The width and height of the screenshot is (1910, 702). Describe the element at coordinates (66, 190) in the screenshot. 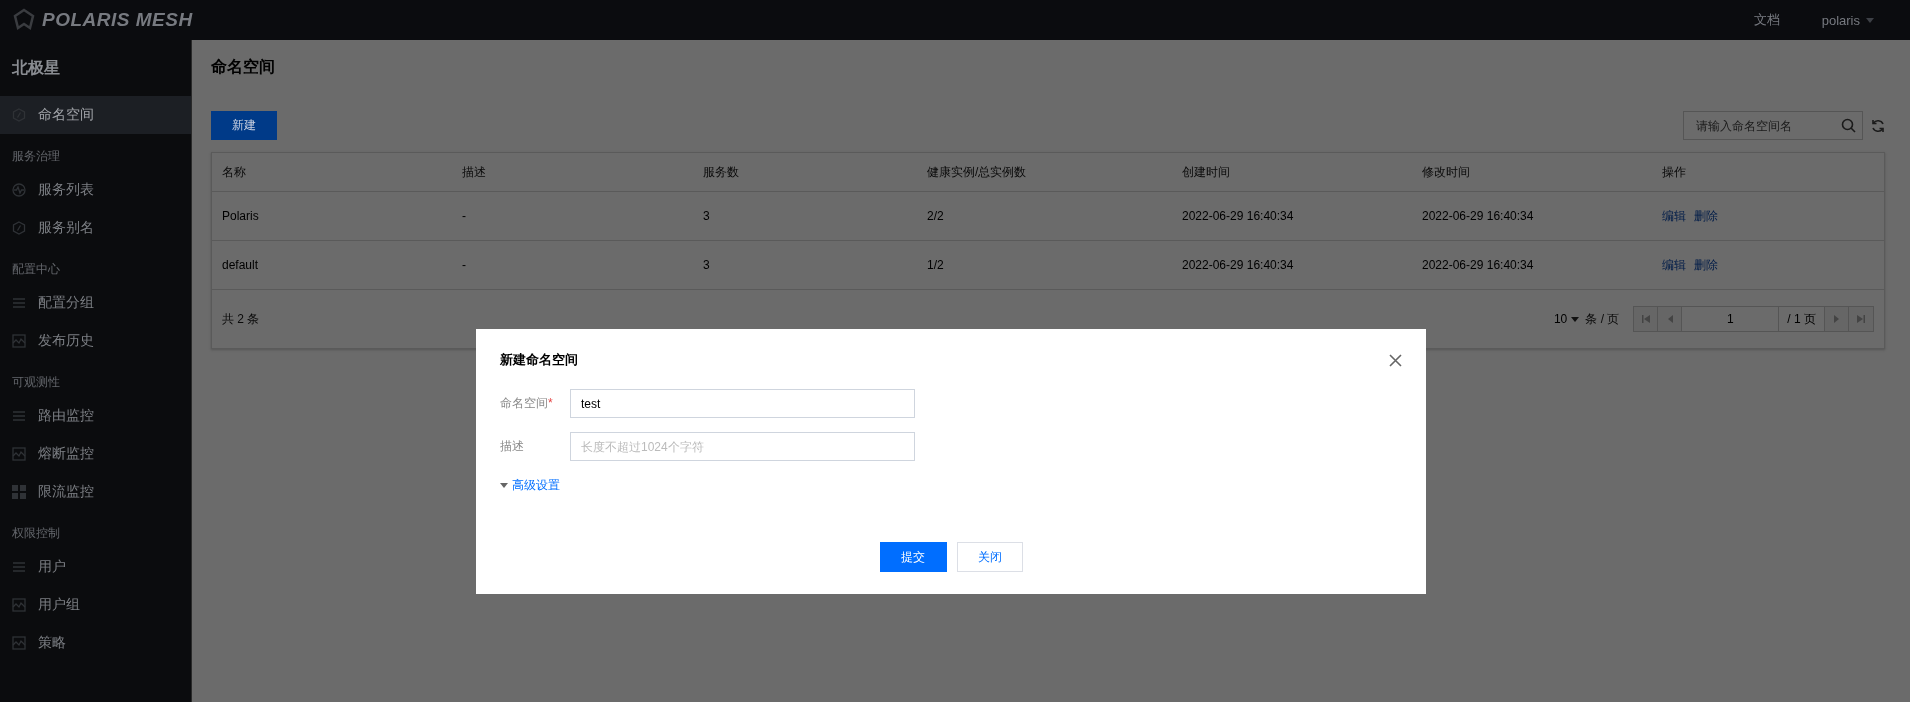

I see `sidebar-item-label: 服务列表` at that location.